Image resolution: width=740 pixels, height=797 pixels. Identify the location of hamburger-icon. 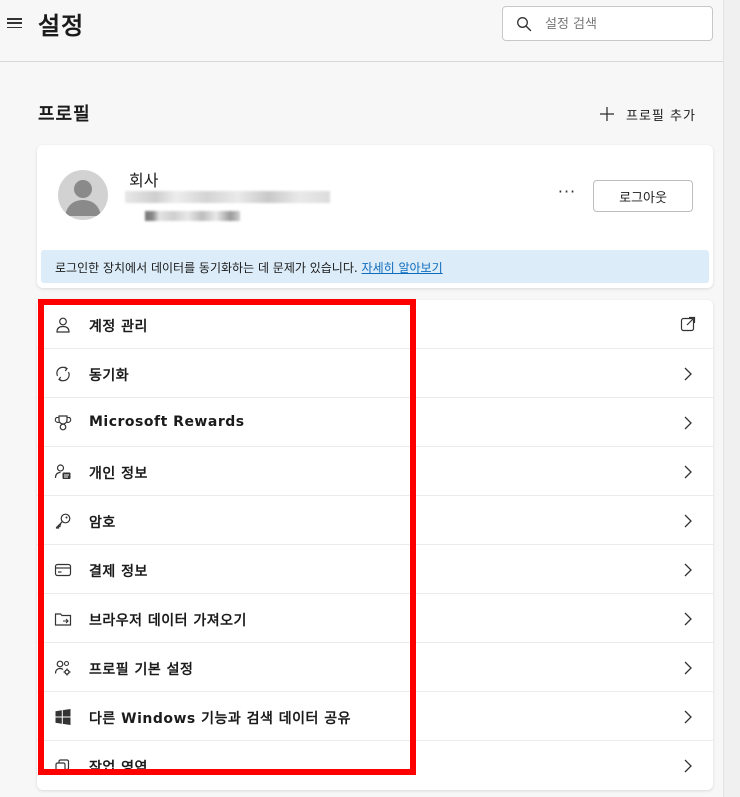
(15, 23).